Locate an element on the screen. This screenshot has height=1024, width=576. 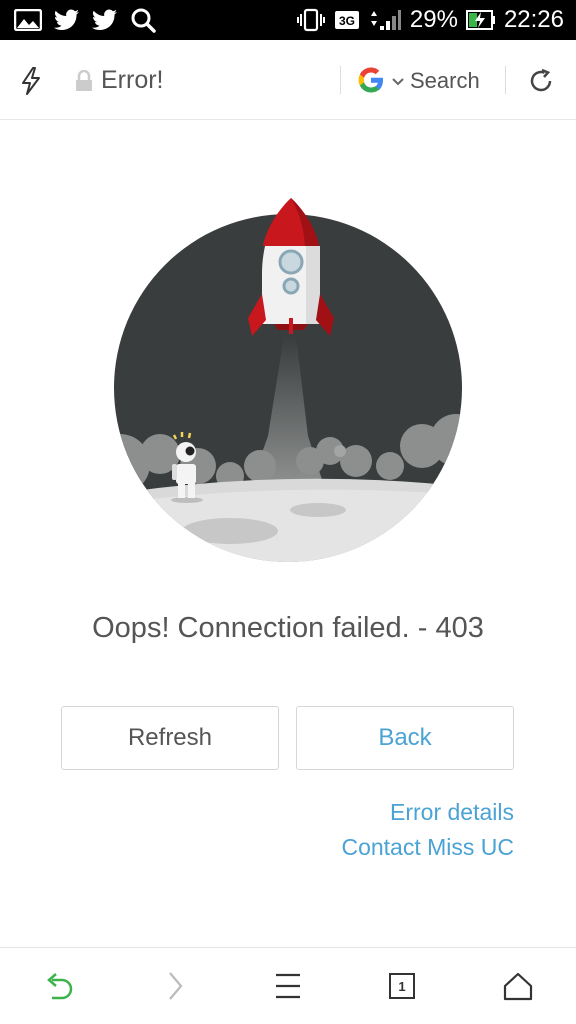
battery-percent: 29% is located at coordinates (433, 19).